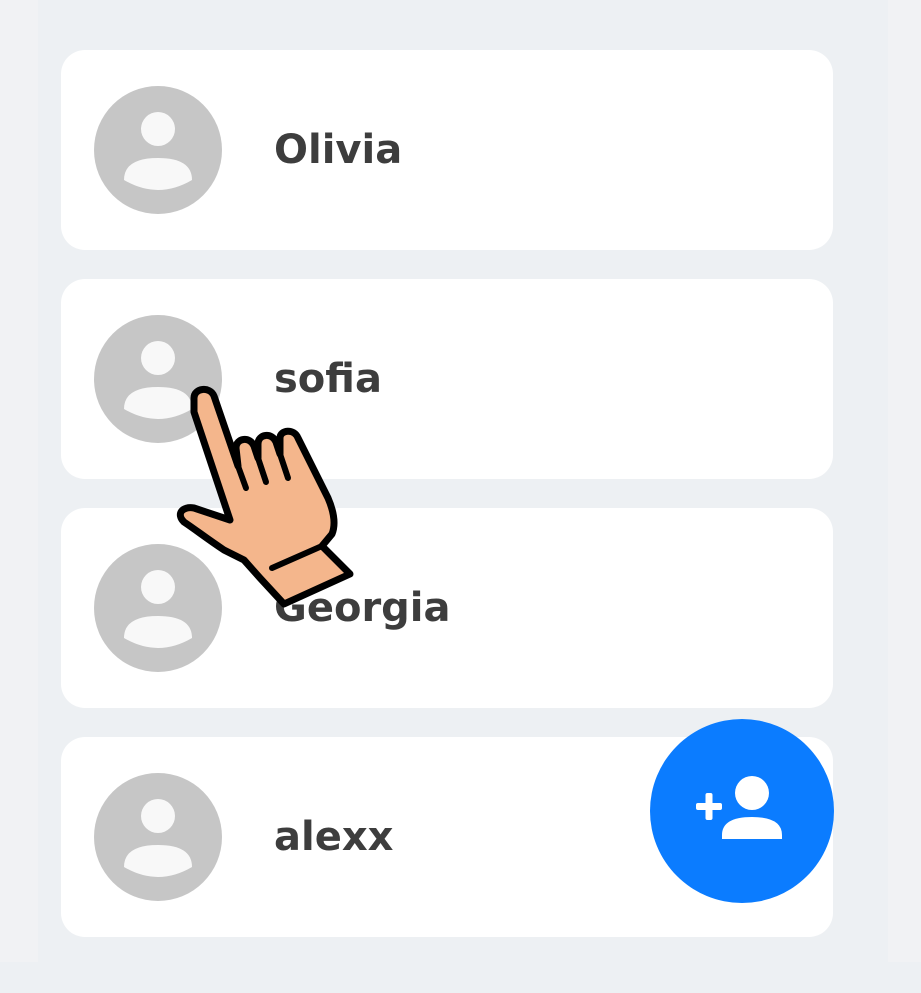 This screenshot has height=993, width=921. I want to click on contact-name: Olivia, so click(338, 150).